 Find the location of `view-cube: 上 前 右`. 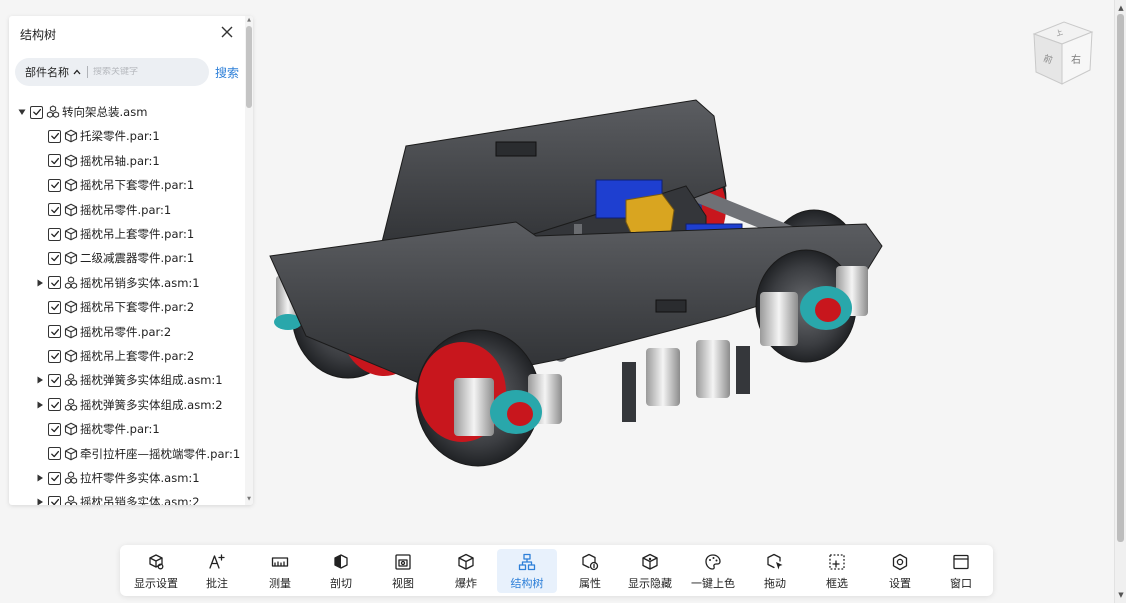

view-cube: 上 前 右 is located at coordinates (1063, 54).